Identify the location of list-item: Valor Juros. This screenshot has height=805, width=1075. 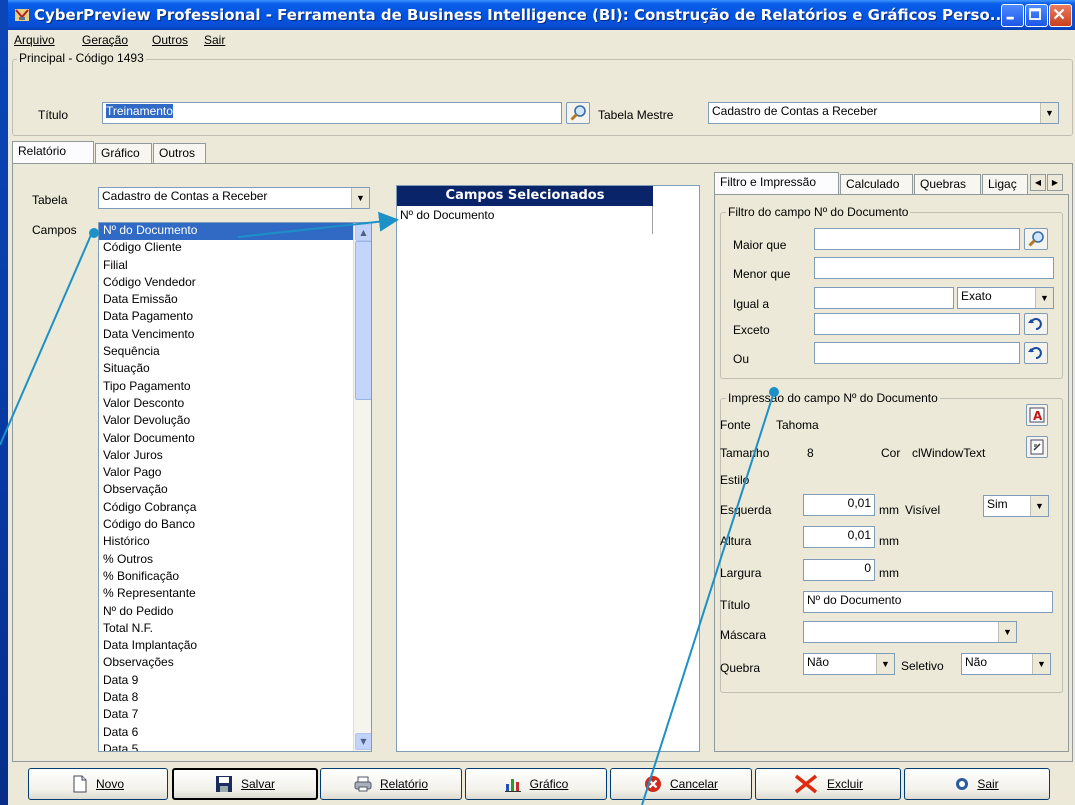
(235, 456).